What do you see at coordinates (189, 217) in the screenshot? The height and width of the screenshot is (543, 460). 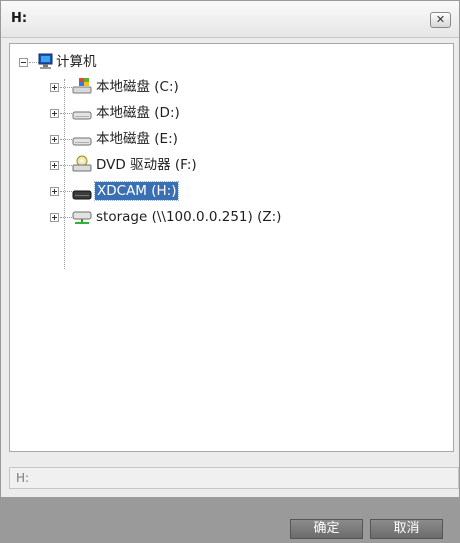 I see `tree-node-label: storage (\\100.0.0.251) (Z:)` at bounding box center [189, 217].